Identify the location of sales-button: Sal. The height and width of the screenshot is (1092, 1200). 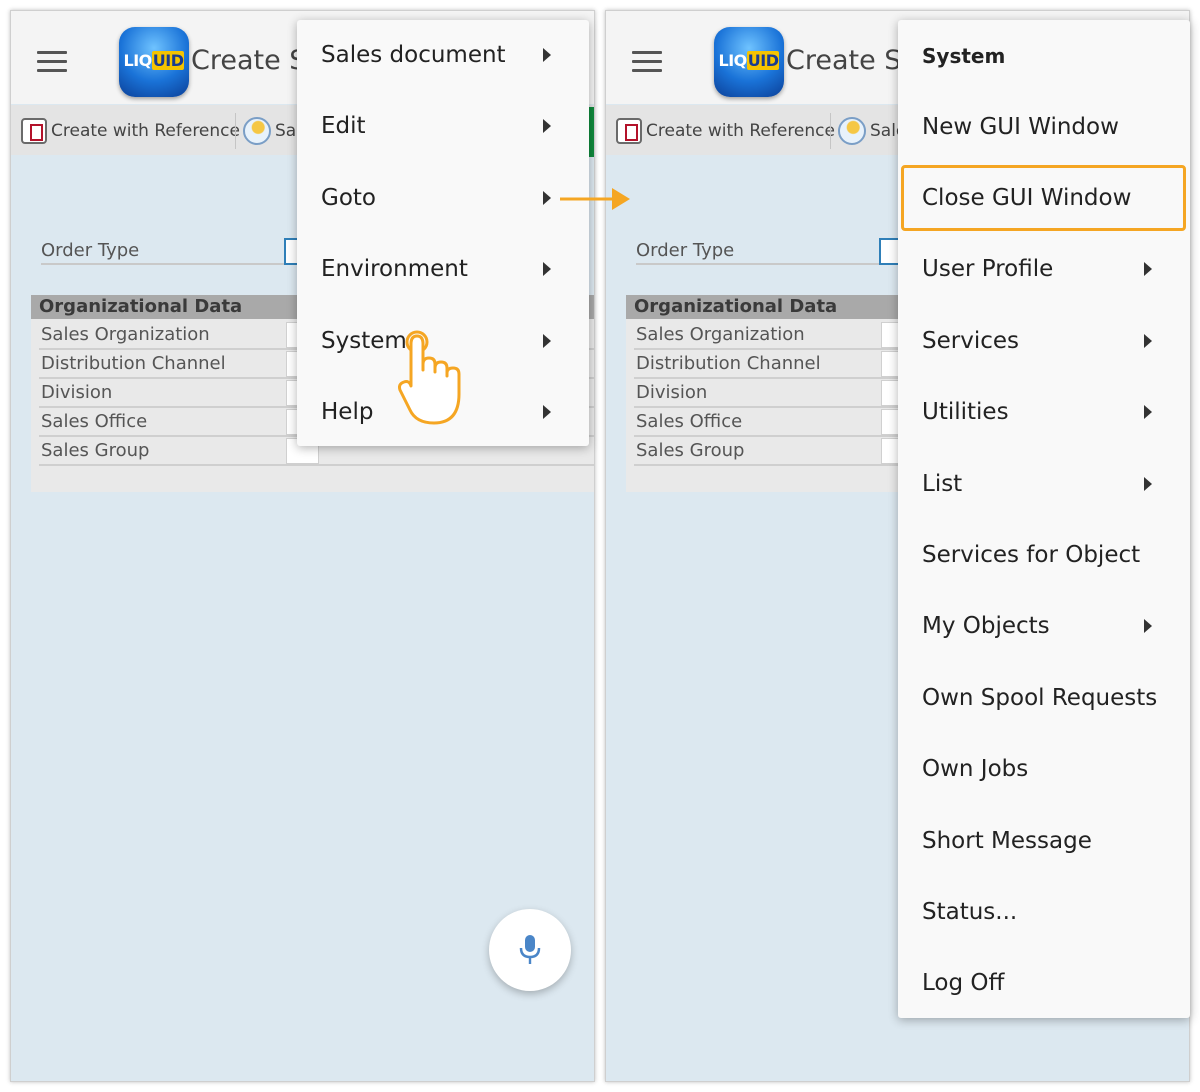
(272, 131).